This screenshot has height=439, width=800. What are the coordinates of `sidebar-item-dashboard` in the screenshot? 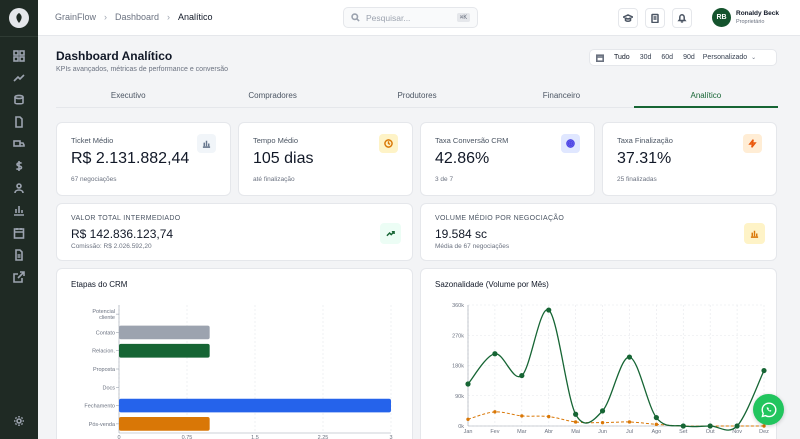 It's located at (19, 56).